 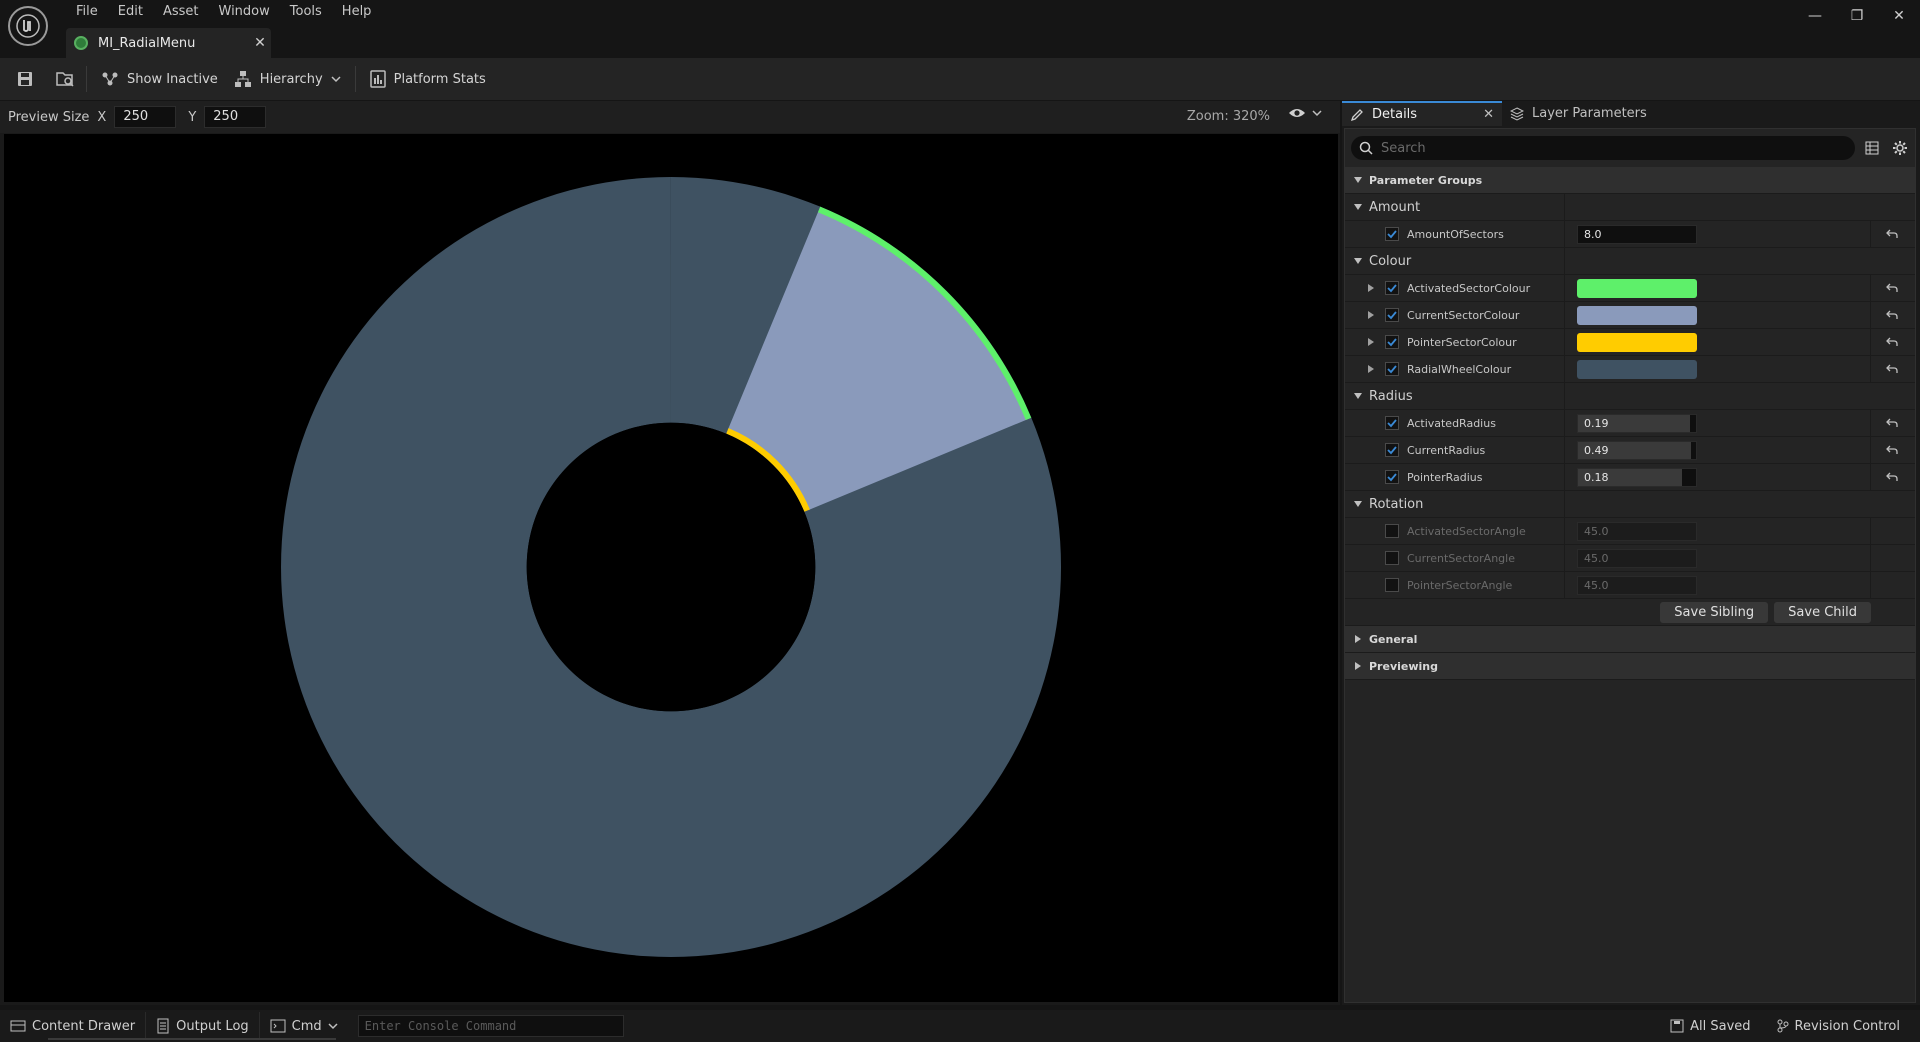 What do you see at coordinates (181, 12) in the screenshot?
I see `menu-asset: Asset` at bounding box center [181, 12].